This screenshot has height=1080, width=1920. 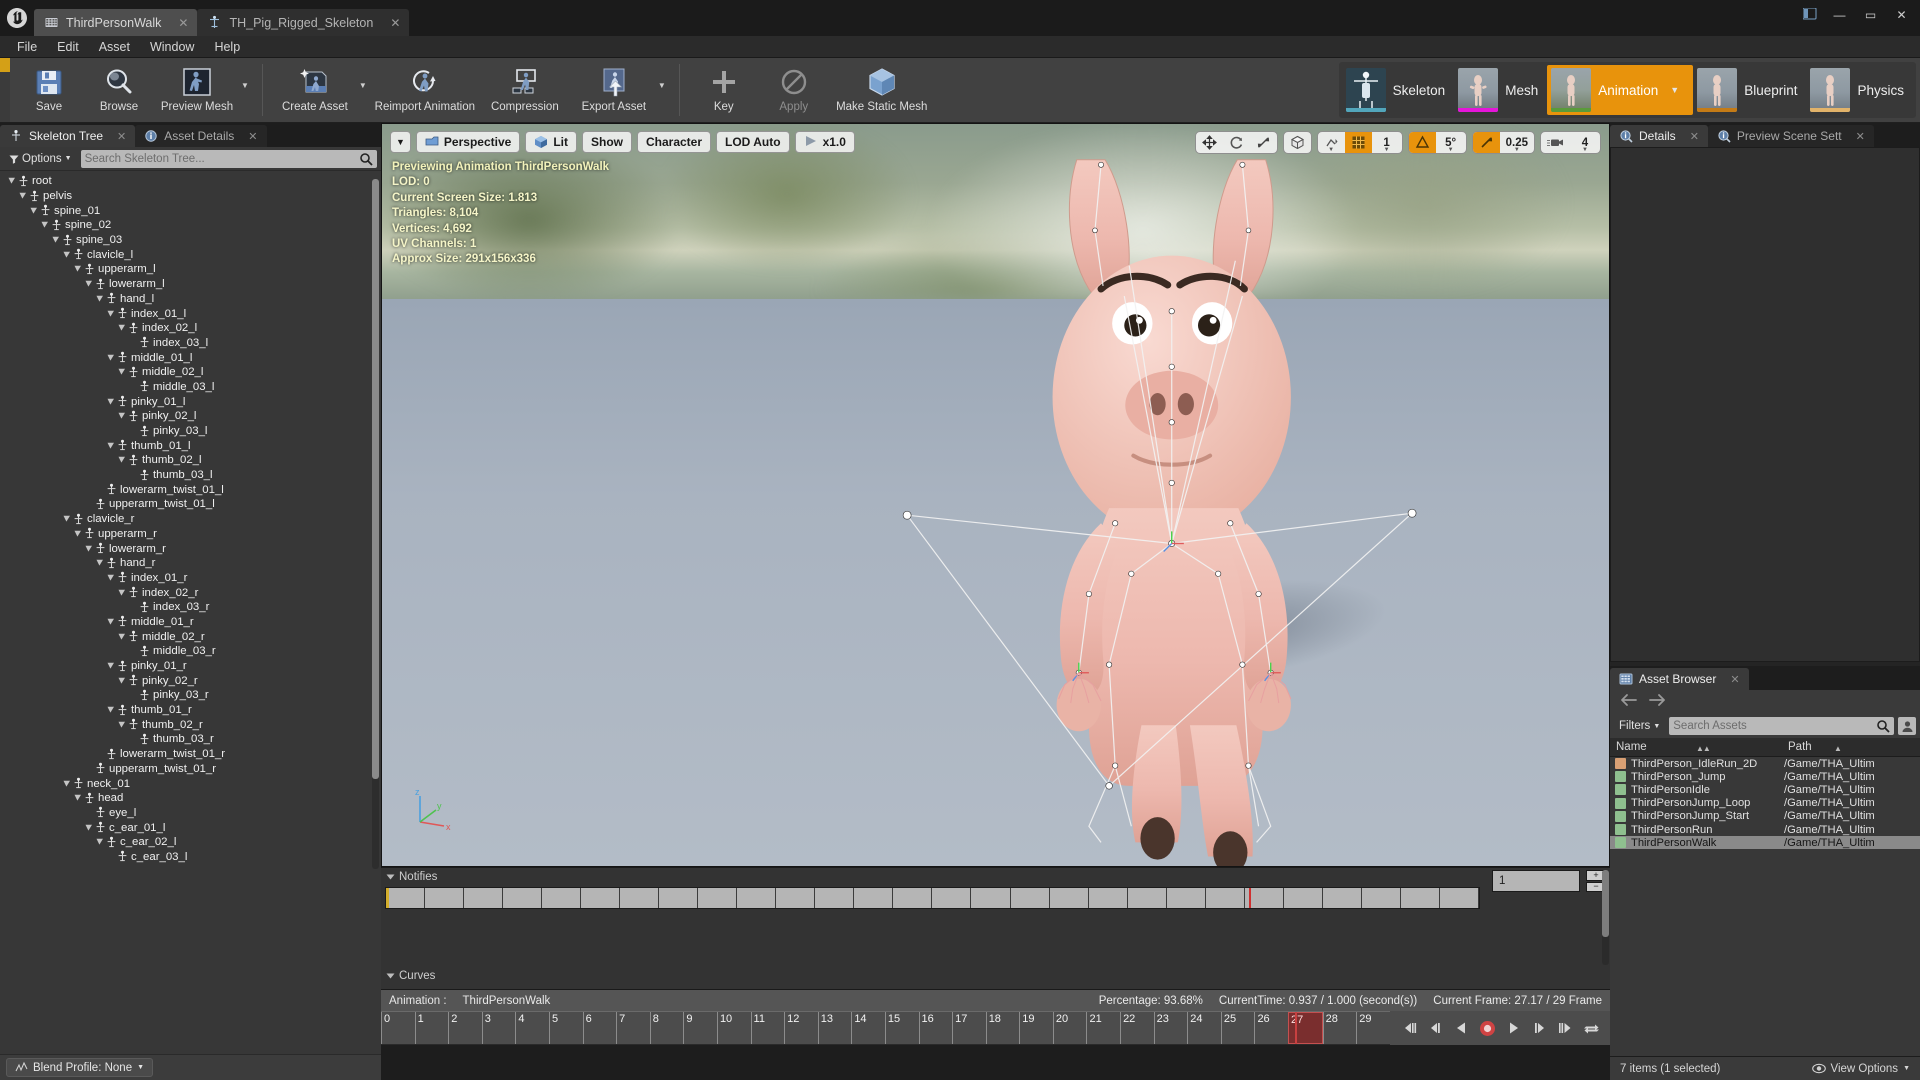 What do you see at coordinates (1870, 15) in the screenshot?
I see `maximize-button: ▭` at bounding box center [1870, 15].